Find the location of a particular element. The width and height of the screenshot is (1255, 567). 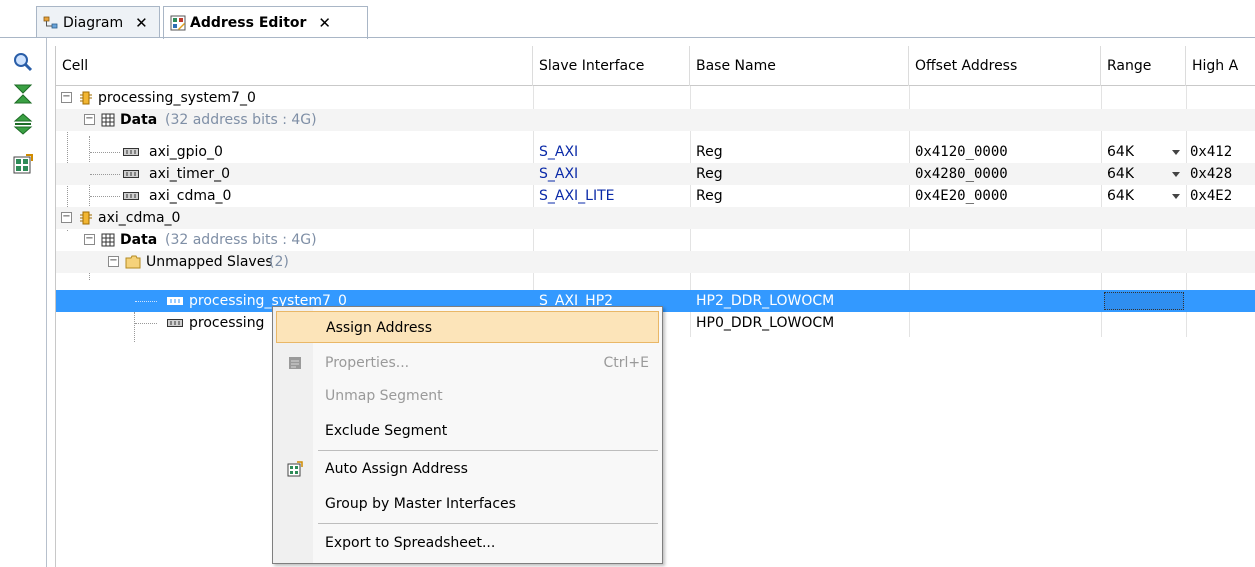

cell-name: axi_timer_0 is located at coordinates (190, 174).